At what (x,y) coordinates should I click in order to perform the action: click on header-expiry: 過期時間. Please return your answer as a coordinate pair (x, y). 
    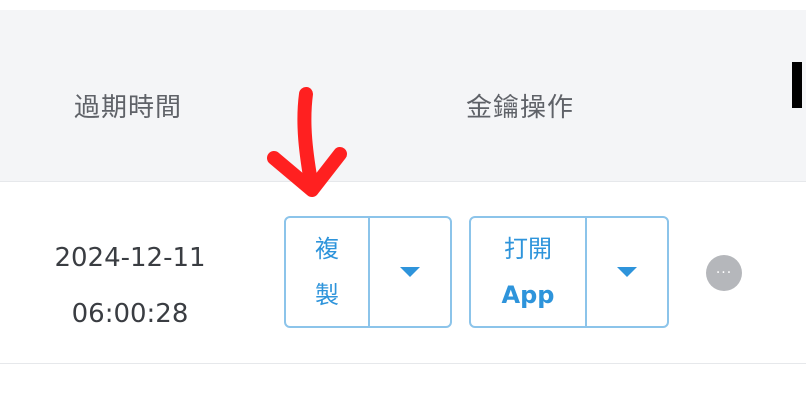
    Looking at the image, I should click on (128, 108).